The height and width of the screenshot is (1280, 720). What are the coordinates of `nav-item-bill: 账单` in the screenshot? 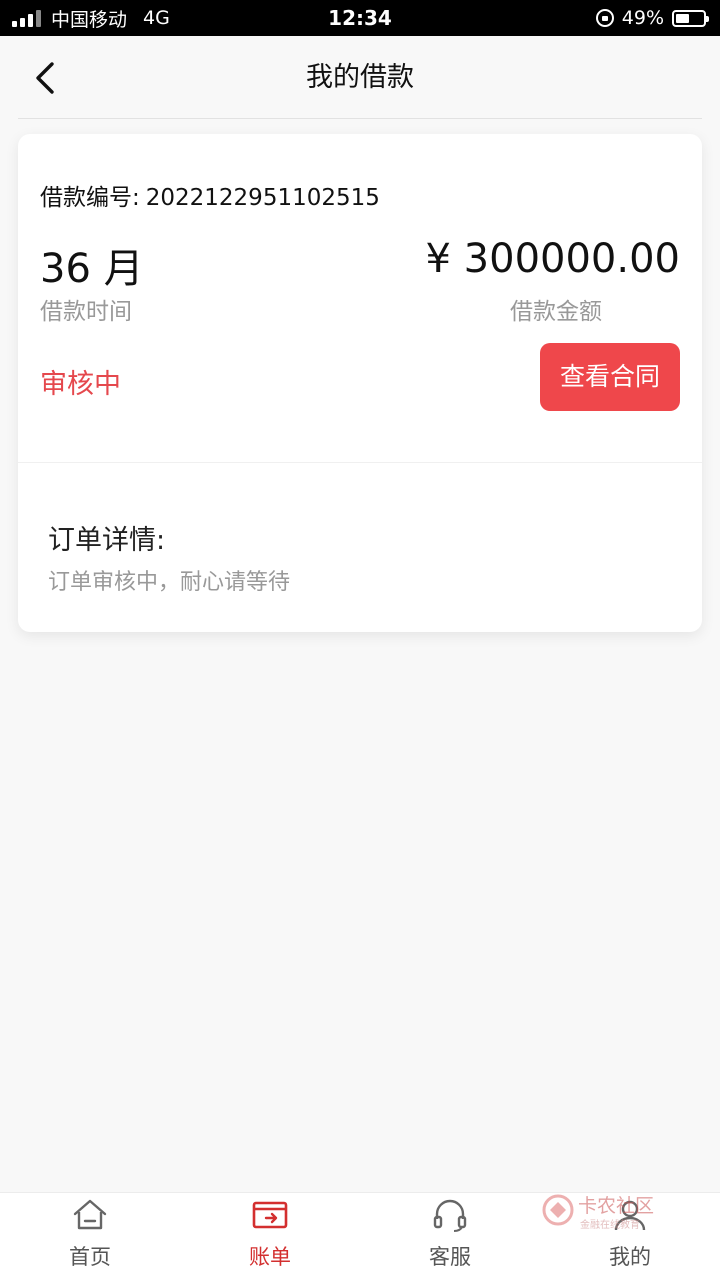 It's located at (270, 1236).